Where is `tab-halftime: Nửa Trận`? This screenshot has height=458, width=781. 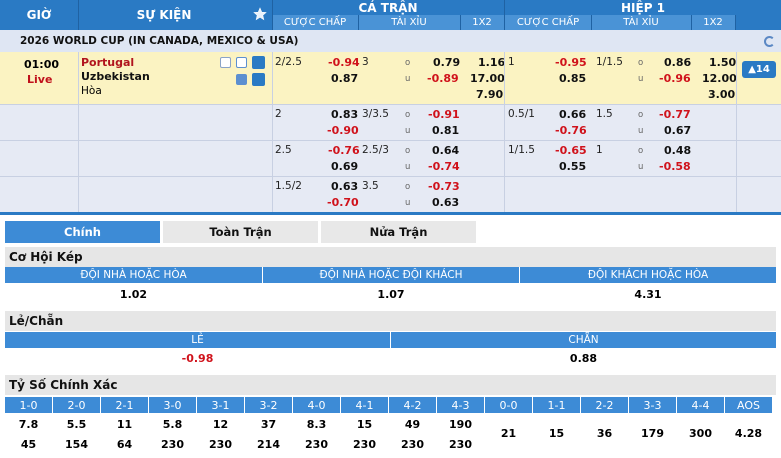
tab-halftime: Nửa Trận is located at coordinates (398, 232).